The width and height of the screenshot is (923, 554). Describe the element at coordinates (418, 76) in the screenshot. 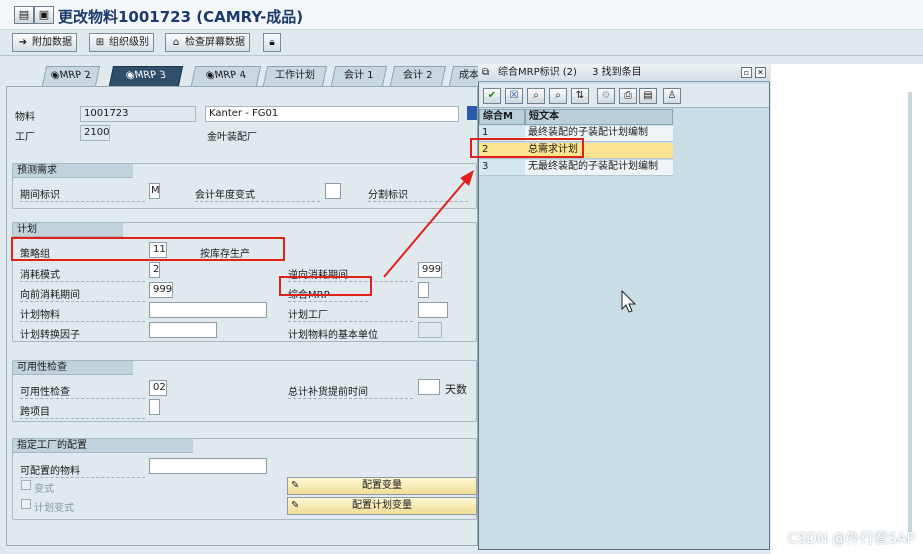

I see `tab-accounting2: 会计 2` at that location.